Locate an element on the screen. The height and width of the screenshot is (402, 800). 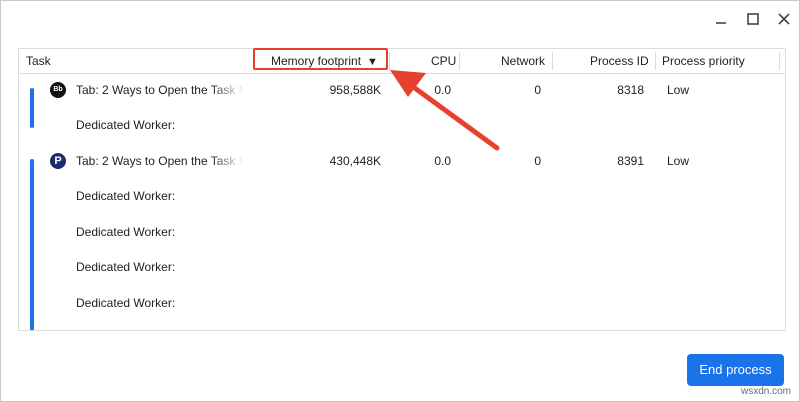
p-favicon-icon: P is located at coordinates (58, 161).